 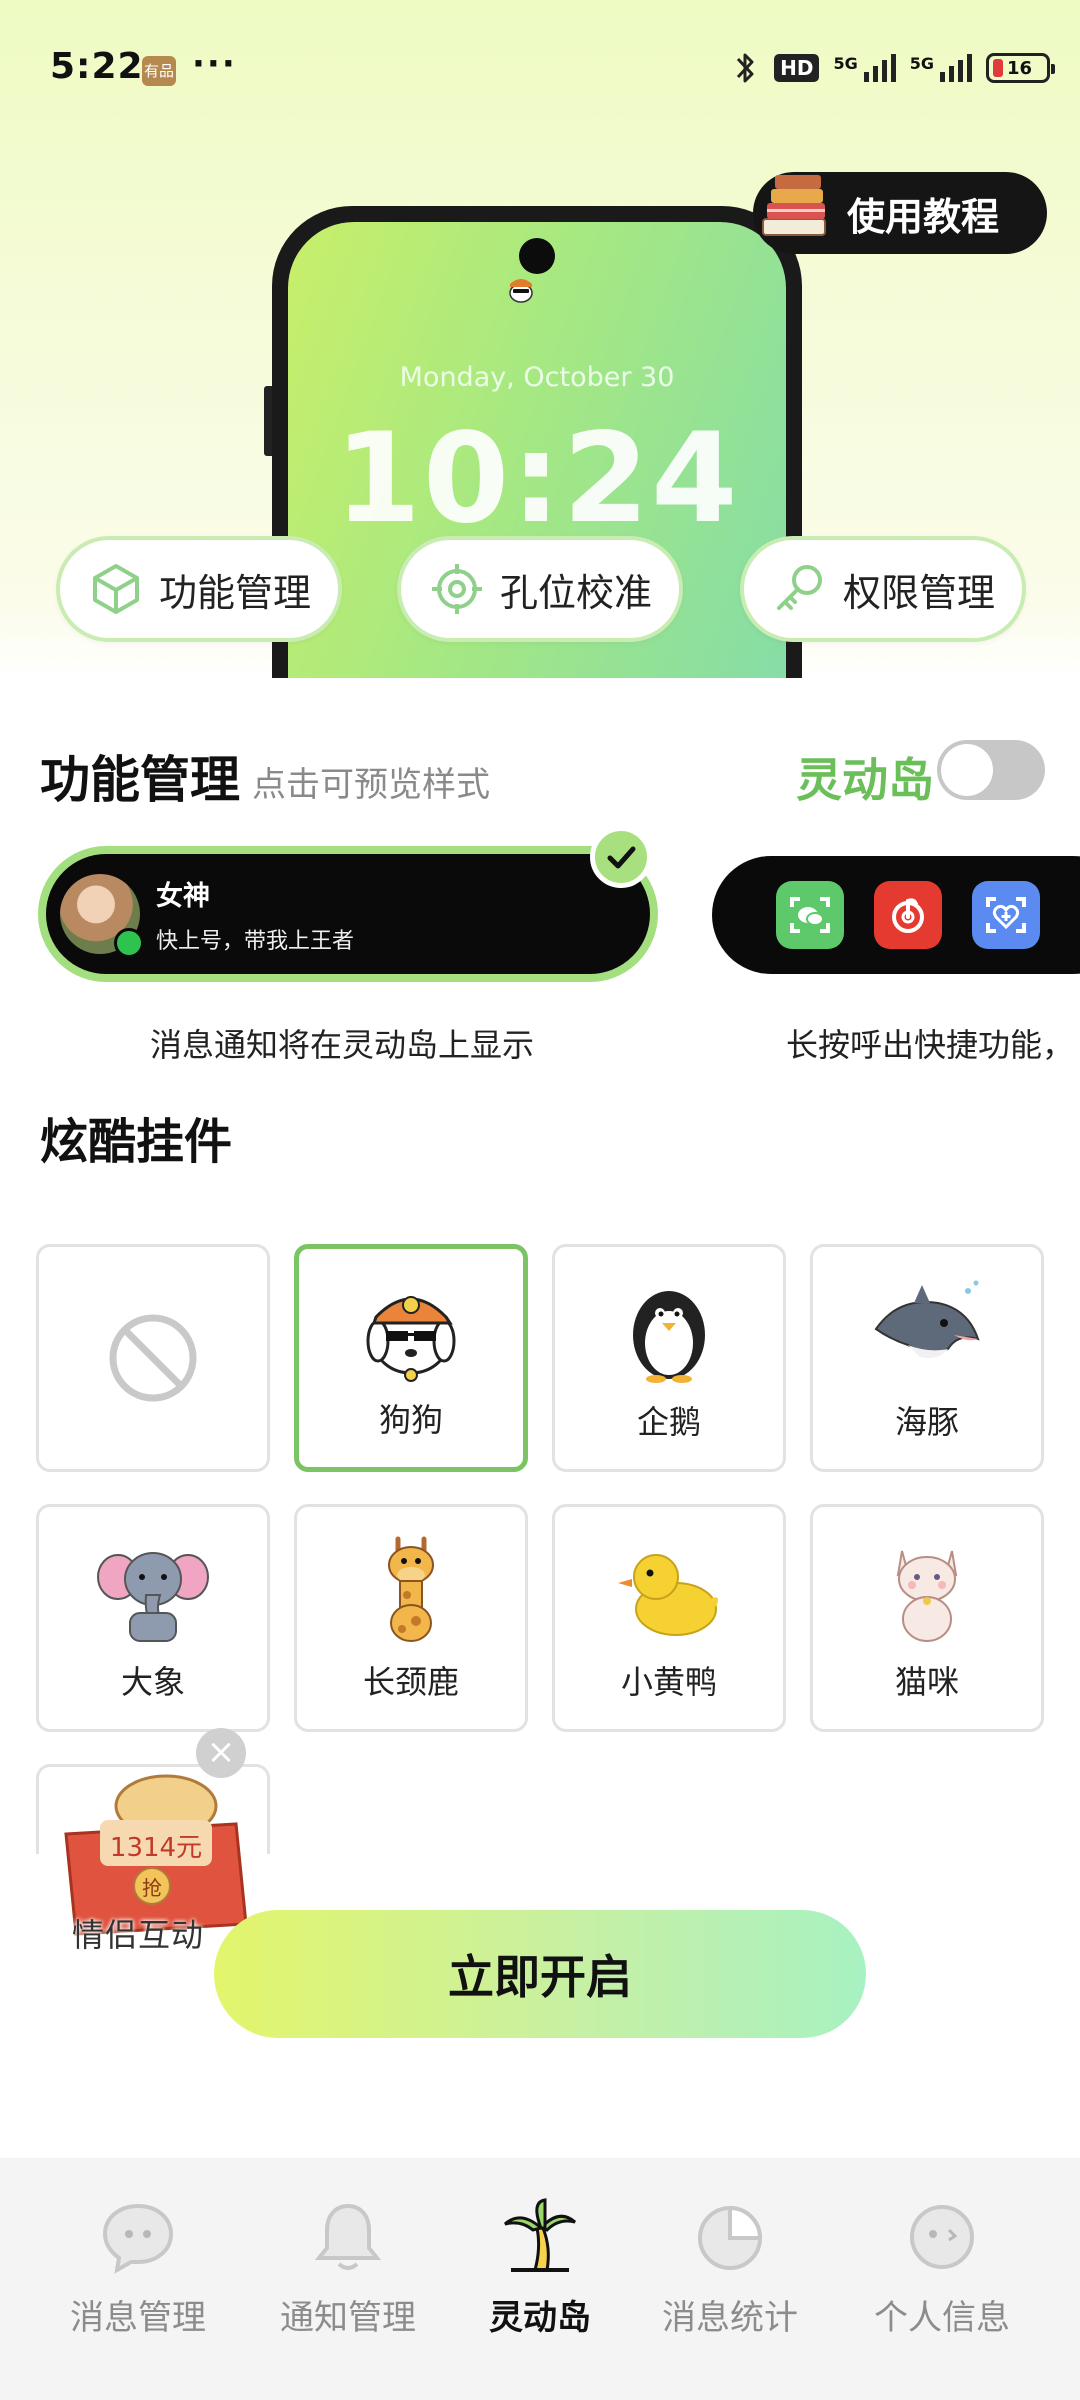 What do you see at coordinates (540, 589) in the screenshot?
I see `hole-calibration-button: 孔位校准` at bounding box center [540, 589].